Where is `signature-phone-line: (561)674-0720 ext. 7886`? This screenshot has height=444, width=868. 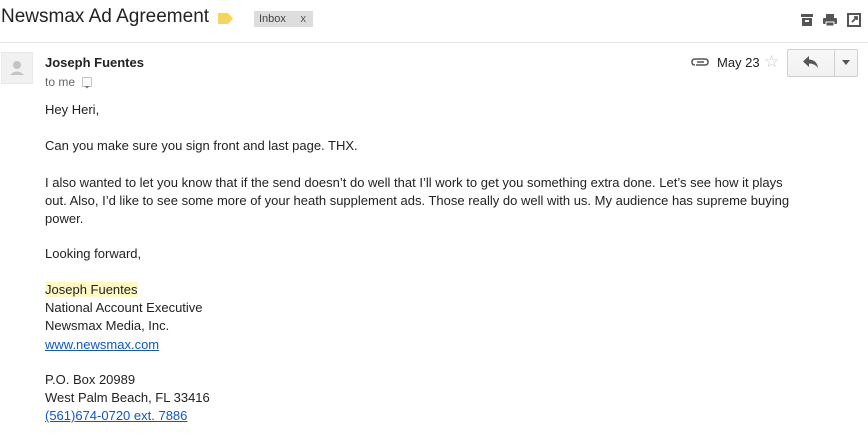 signature-phone-line: (561)674-0720 ext. 7886 is located at coordinates (116, 416).